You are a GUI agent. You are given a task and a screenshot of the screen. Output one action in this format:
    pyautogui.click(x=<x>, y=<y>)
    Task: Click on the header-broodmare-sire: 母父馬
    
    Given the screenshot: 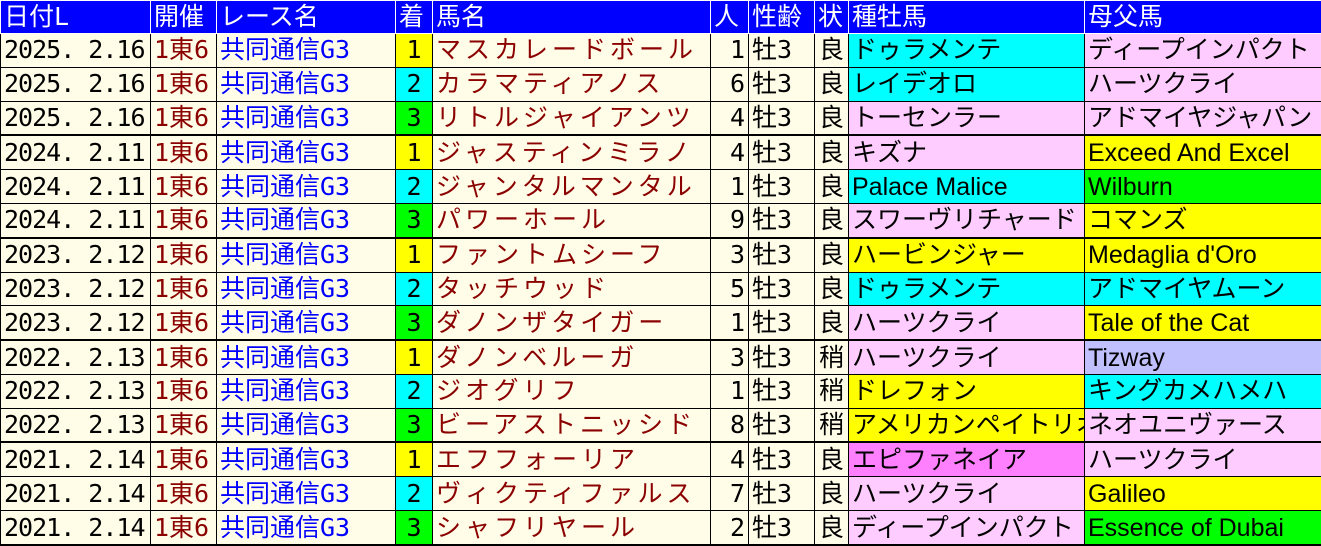 What is the action you would take?
    pyautogui.click(x=1202, y=17)
    